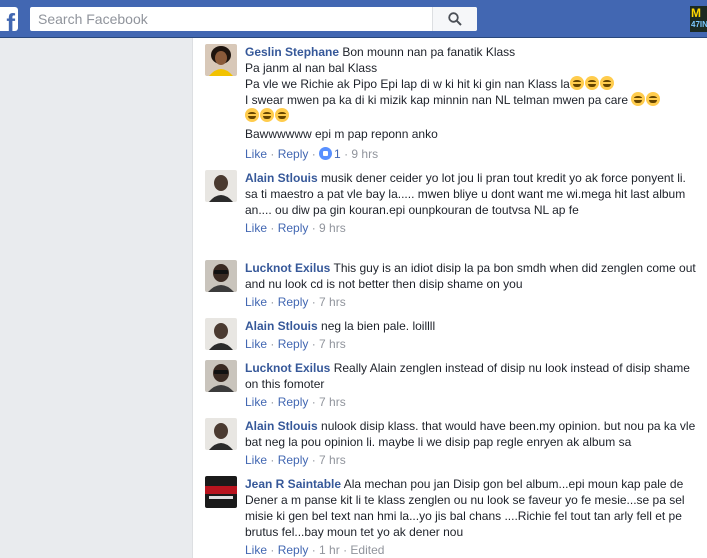  What do you see at coordinates (326, 153) in the screenshot?
I see `like-reaction-icon` at bounding box center [326, 153].